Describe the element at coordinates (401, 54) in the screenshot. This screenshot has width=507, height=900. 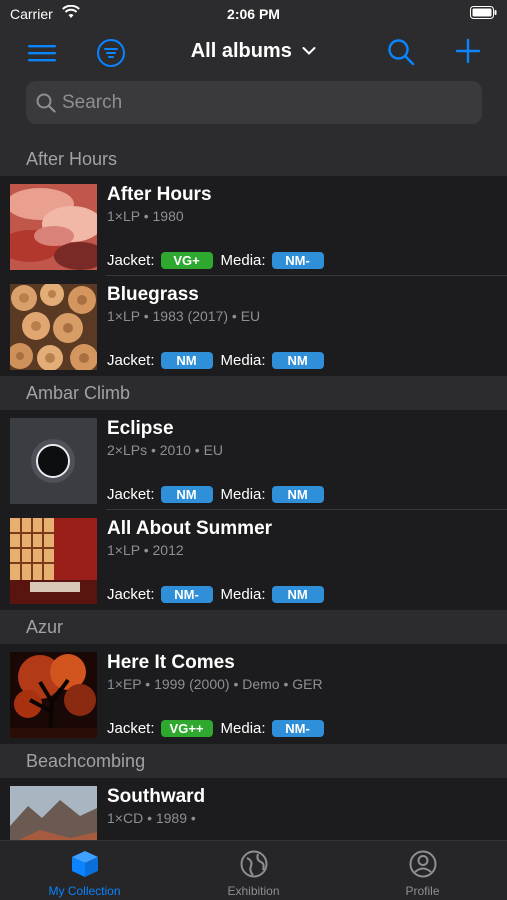
I see `search-icon` at that location.